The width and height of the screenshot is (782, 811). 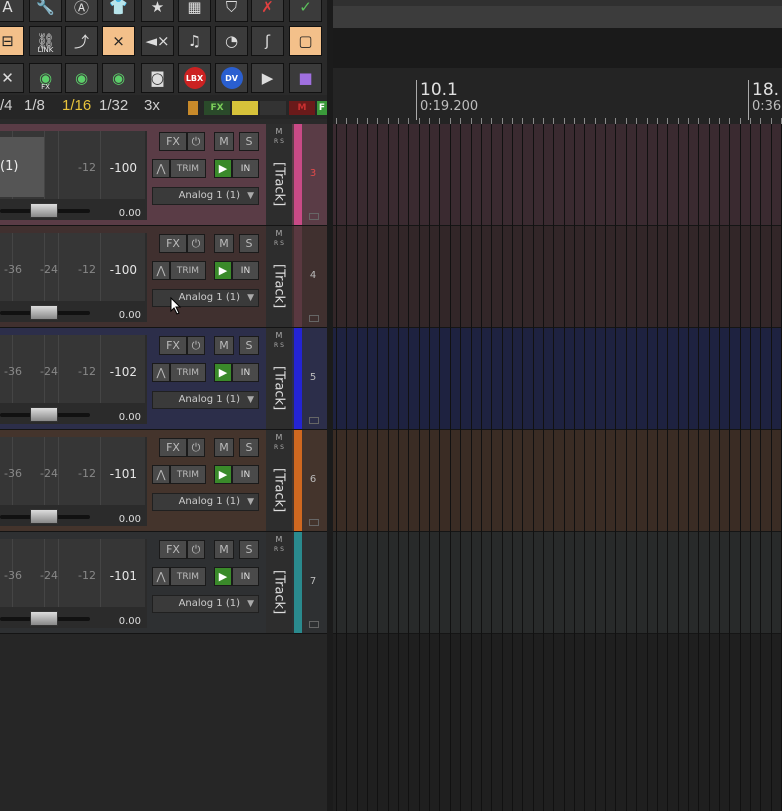 I want to click on grid-triplet: 3x, so click(x=152, y=105).